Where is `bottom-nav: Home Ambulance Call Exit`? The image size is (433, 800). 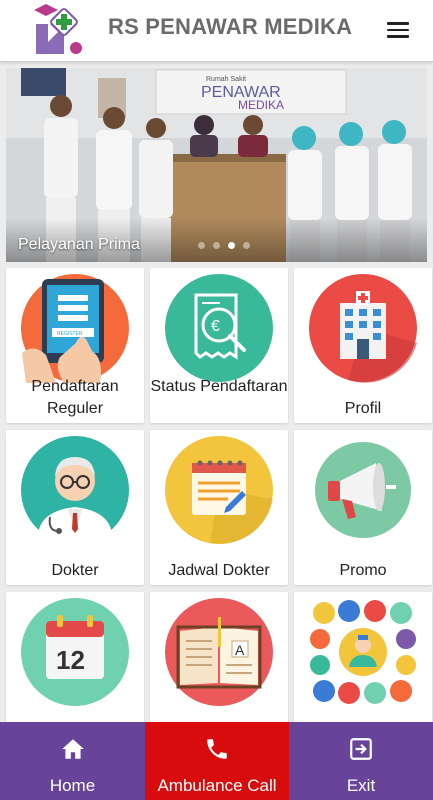 bottom-nav: Home Ambulance Call Exit is located at coordinates (216, 761).